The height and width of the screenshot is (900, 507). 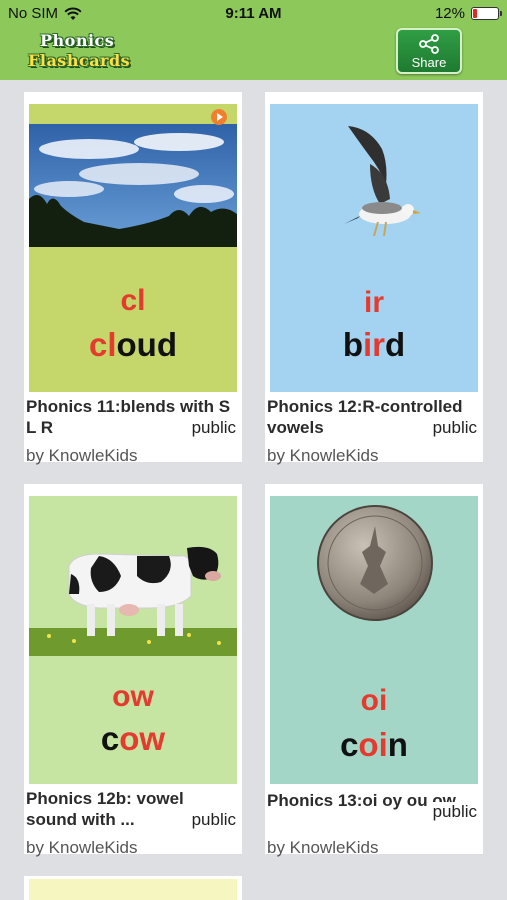 I want to click on share-button: Share, so click(x=429, y=51).